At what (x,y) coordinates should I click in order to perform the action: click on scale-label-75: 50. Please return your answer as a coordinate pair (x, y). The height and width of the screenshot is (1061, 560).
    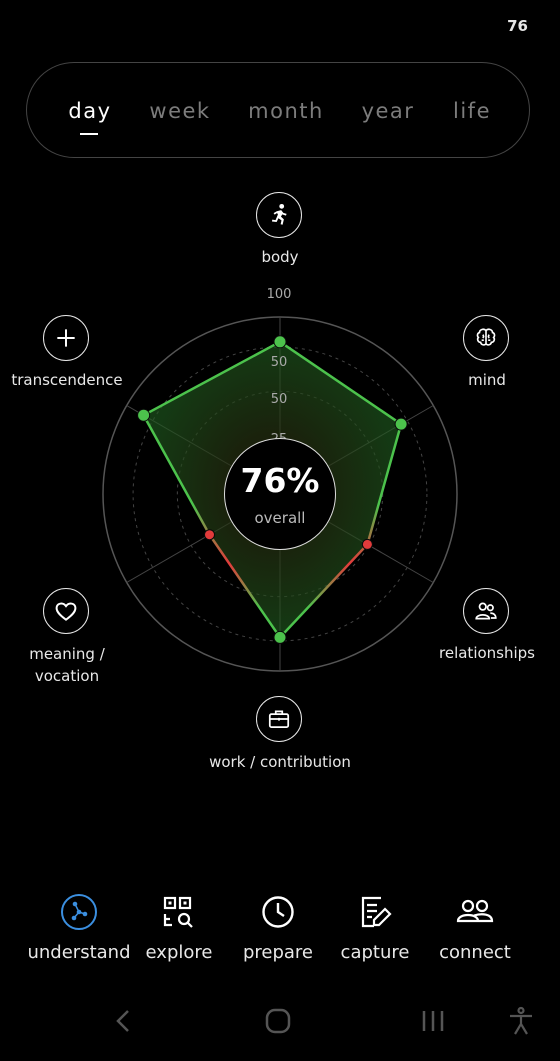
    Looking at the image, I should click on (279, 362).